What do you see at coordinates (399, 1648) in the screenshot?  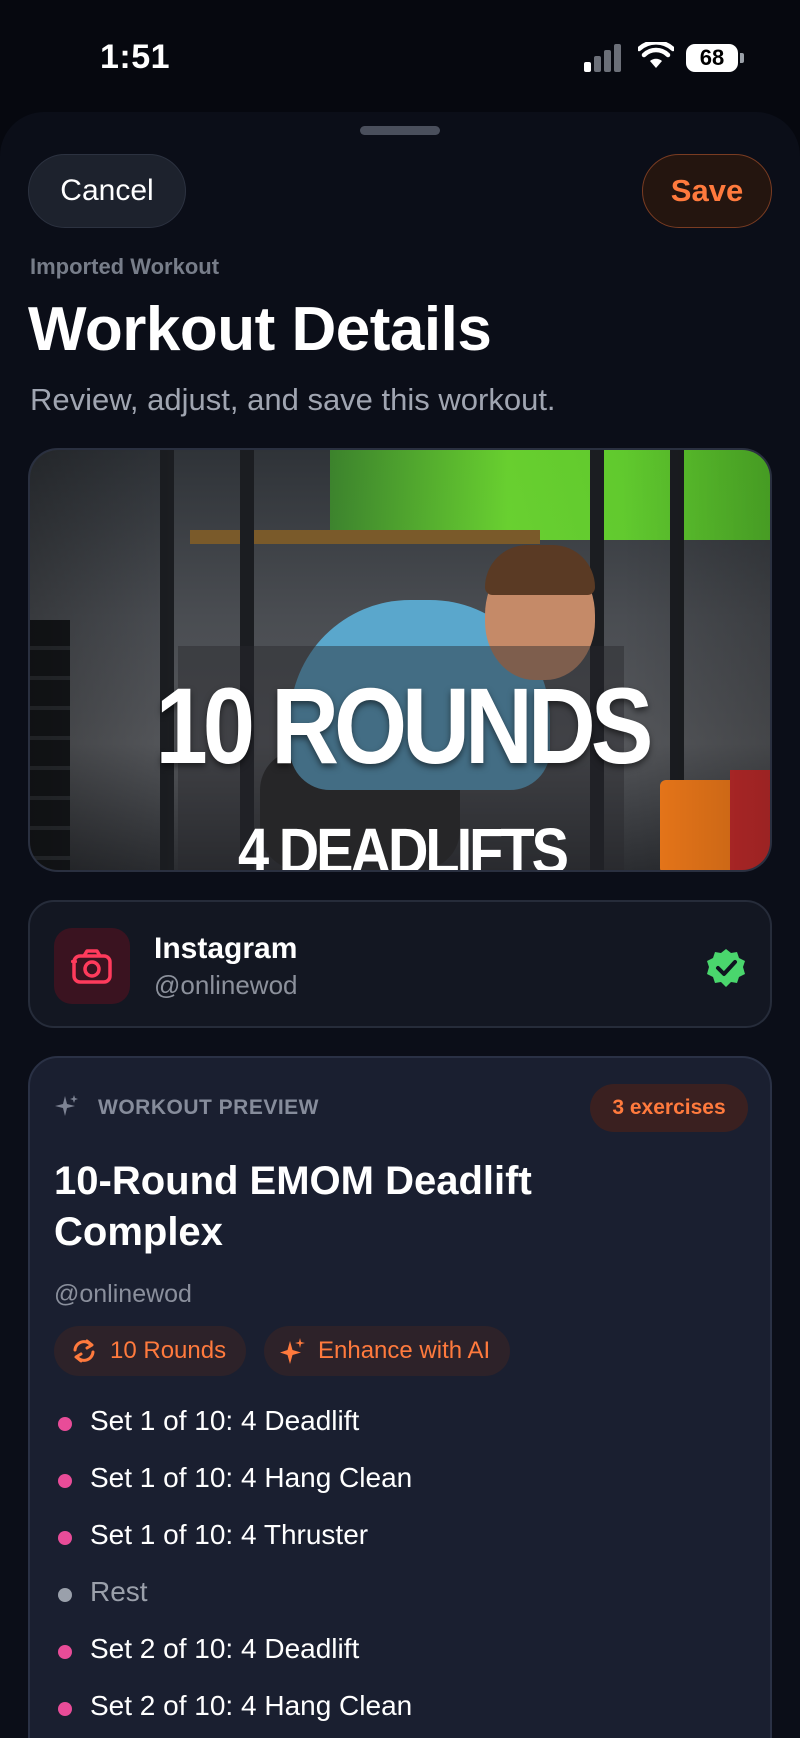 I see `list-item: Set 2 of 10: 4 Deadlift` at bounding box center [399, 1648].